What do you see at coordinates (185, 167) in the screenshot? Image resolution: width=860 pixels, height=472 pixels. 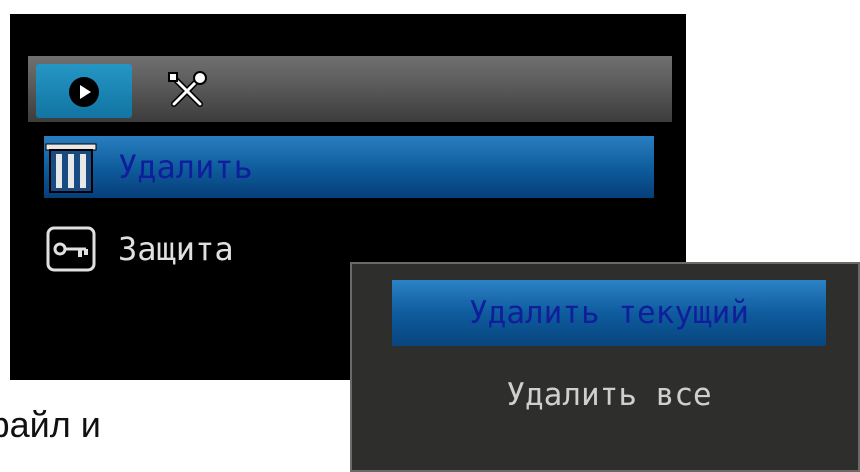 I see `menu-item-label: Удалить` at bounding box center [185, 167].